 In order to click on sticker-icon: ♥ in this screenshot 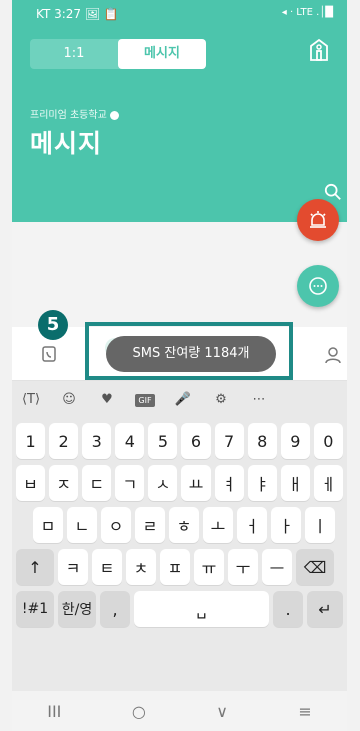, I will do `click(107, 399)`.